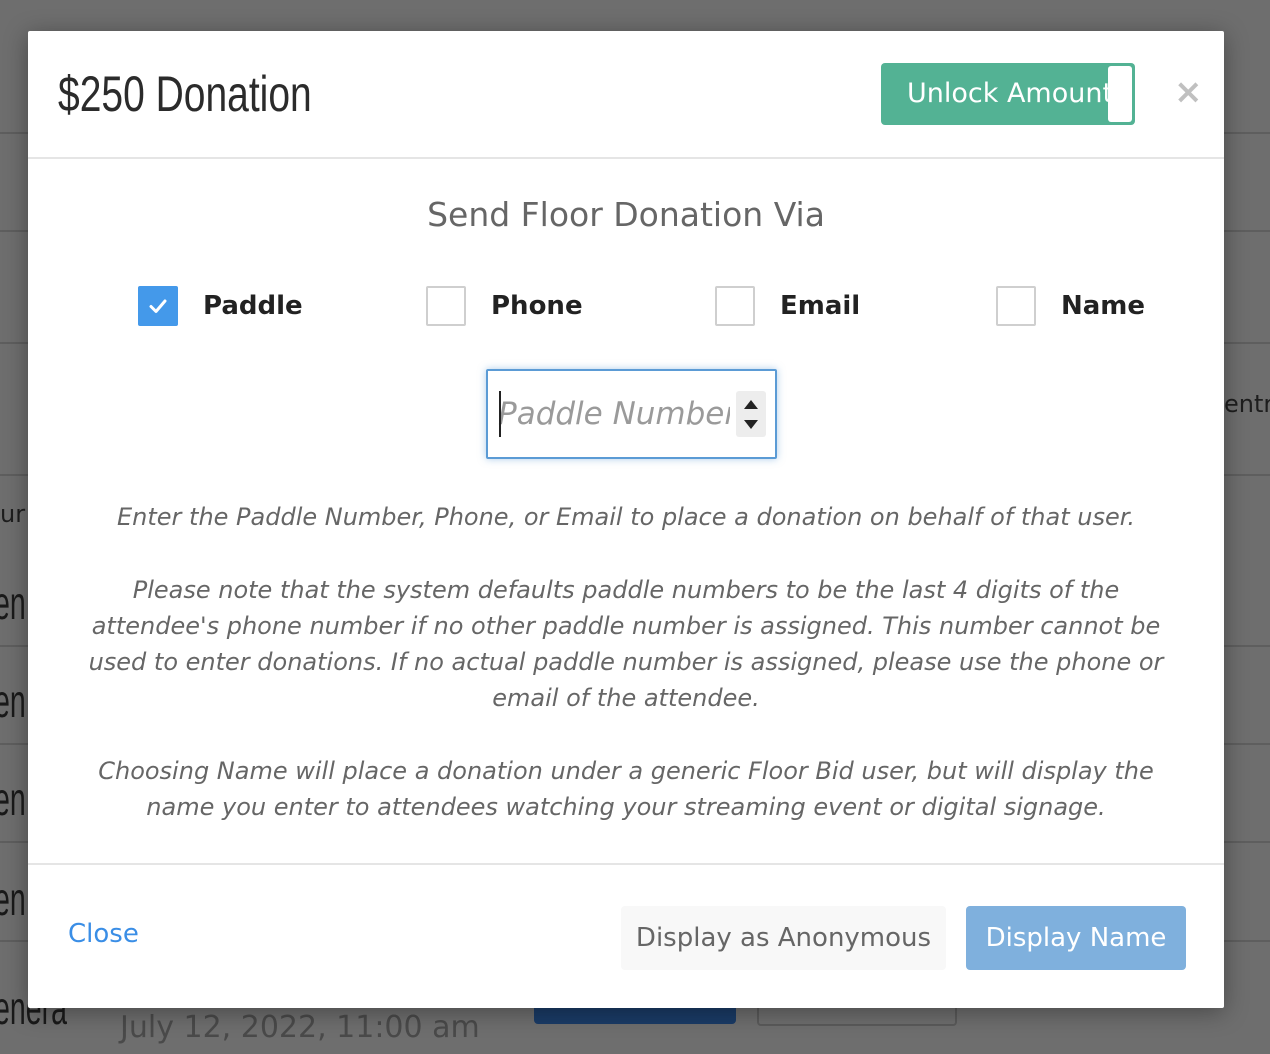 This screenshot has height=1054, width=1270. I want to click on background-text: ur, so click(13, 514).